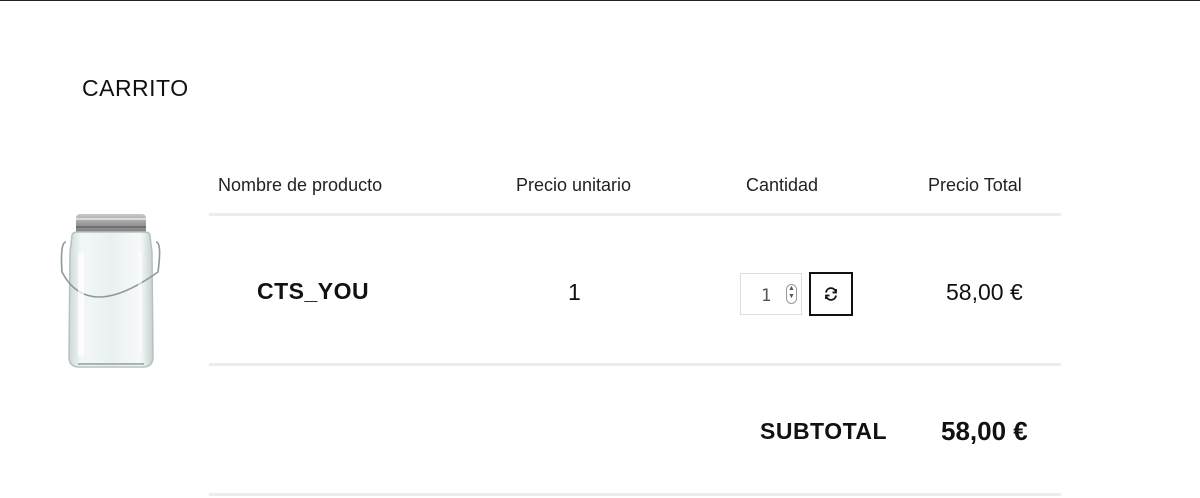 The height and width of the screenshot is (498, 1200). I want to click on quantity-stepper: 1 ▲ ▼, so click(771, 294).